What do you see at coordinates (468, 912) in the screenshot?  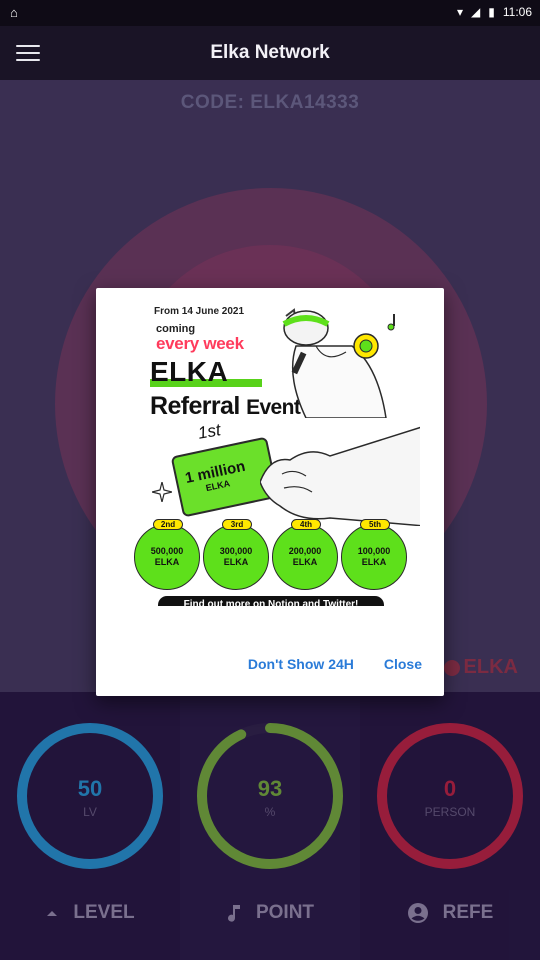 I see `referral-button-label: REFE` at bounding box center [468, 912].